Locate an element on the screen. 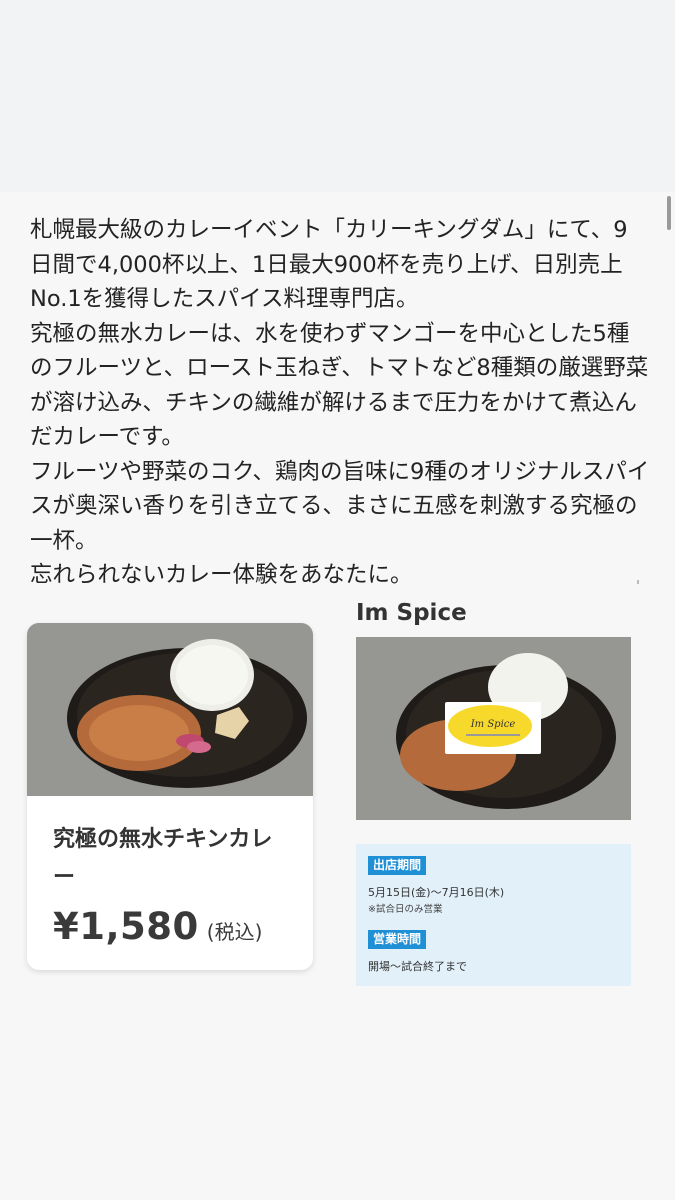 This screenshot has width=675, height=1200. price-row: ¥1,580 (税込) is located at coordinates (157, 926).